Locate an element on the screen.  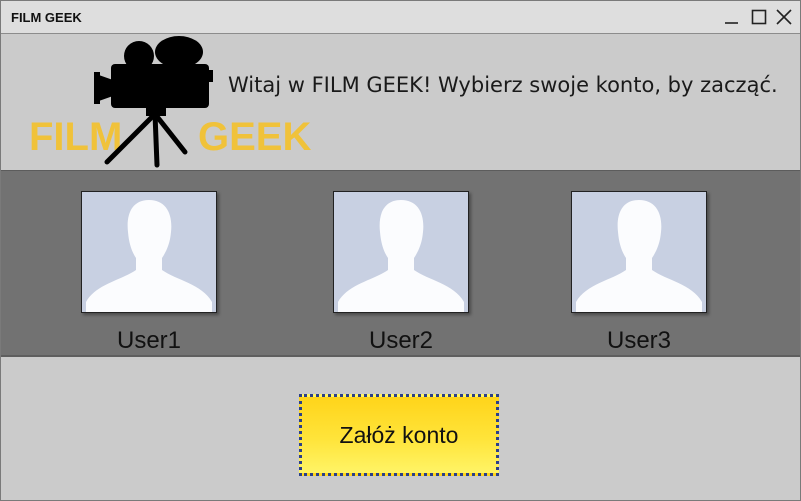
movie-camera-icon is located at coordinates (153, 102).